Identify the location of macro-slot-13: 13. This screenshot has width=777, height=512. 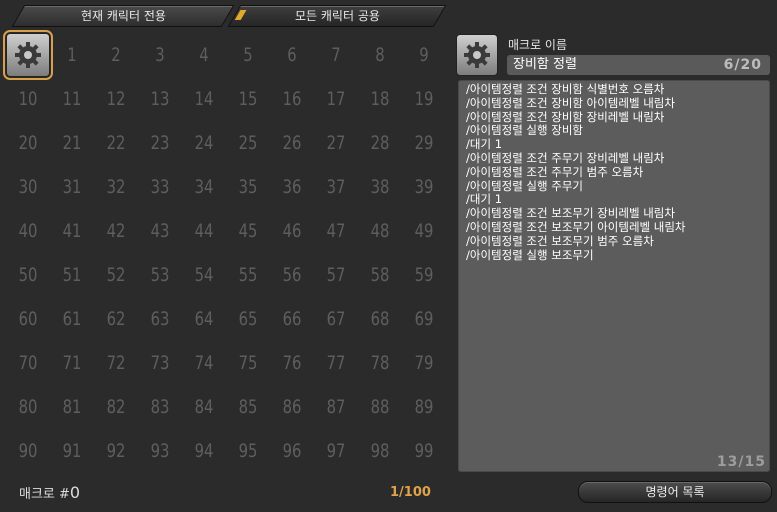
(160, 99).